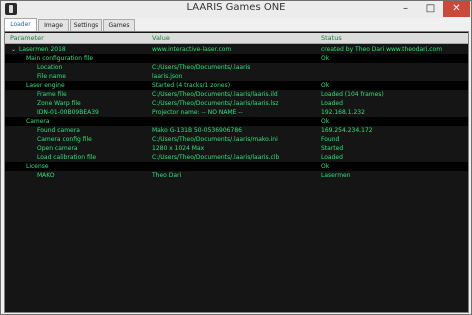 The height and width of the screenshot is (315, 472). I want to click on column-header-parameter: Parameter, so click(27, 38).